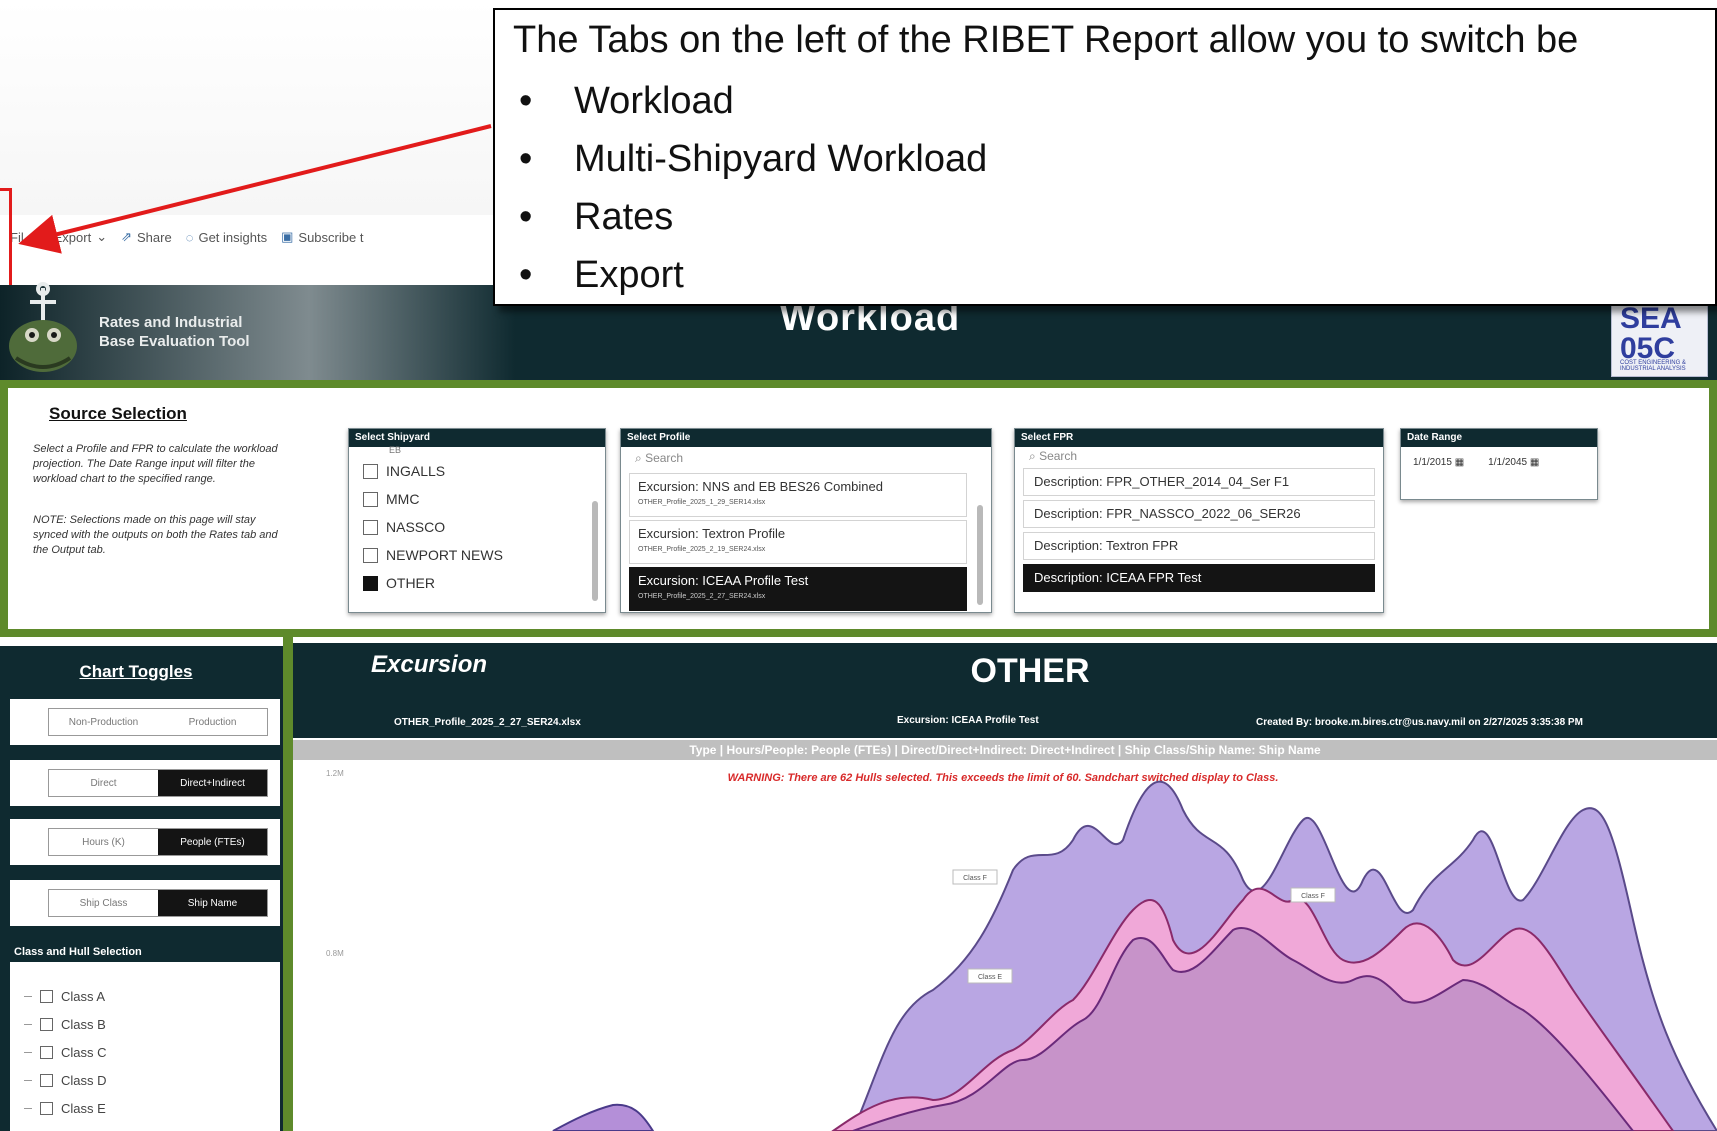 This screenshot has height=1131, width=1717. Describe the element at coordinates (335, 773) in the screenshot. I see `y-tick-label: 1.2M` at that location.